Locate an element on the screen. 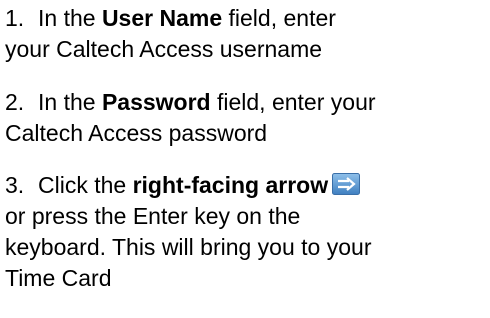 The width and height of the screenshot is (490, 318). step-text-post: field, enter your is located at coordinates (293, 102).